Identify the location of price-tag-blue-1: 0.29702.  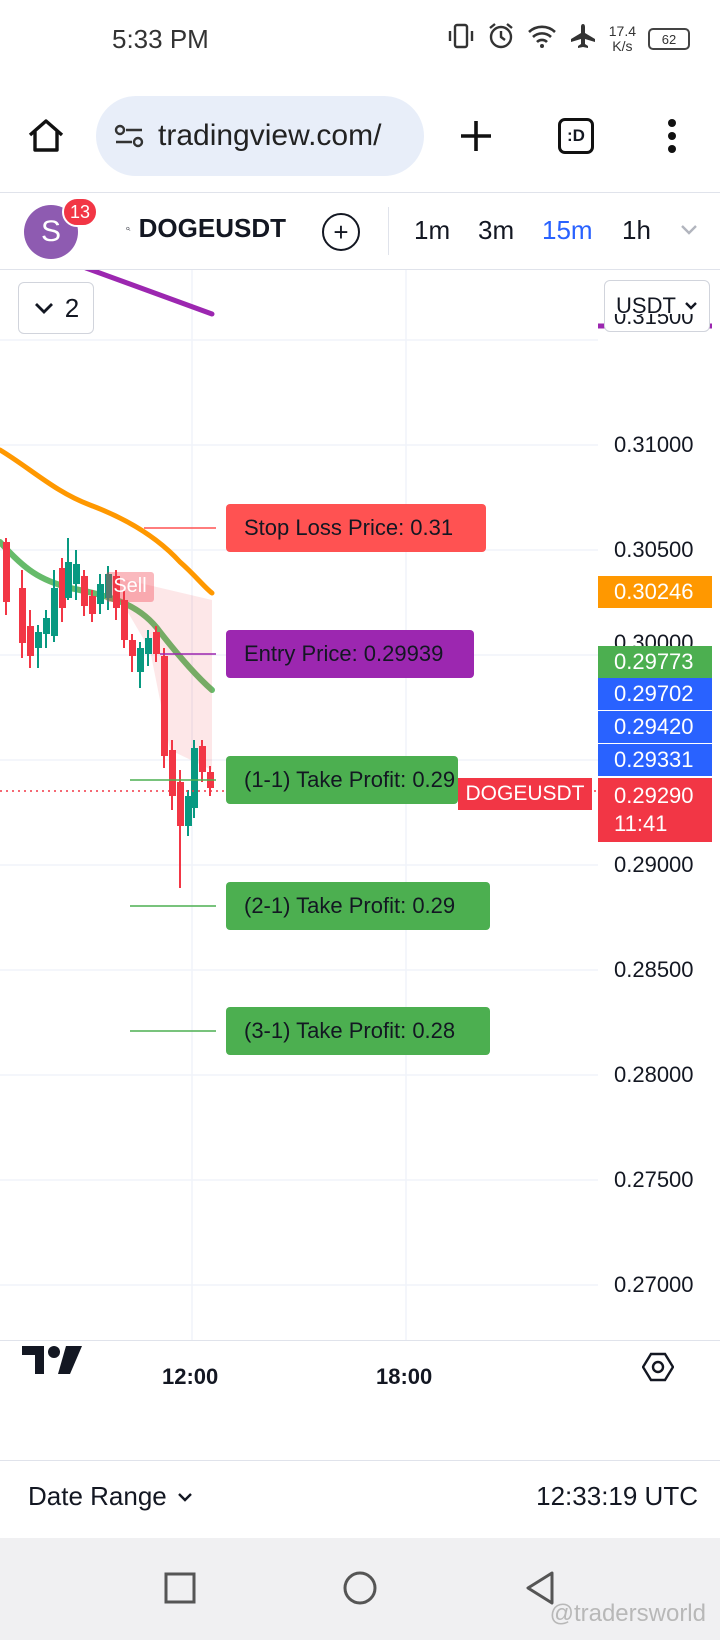
(655, 694).